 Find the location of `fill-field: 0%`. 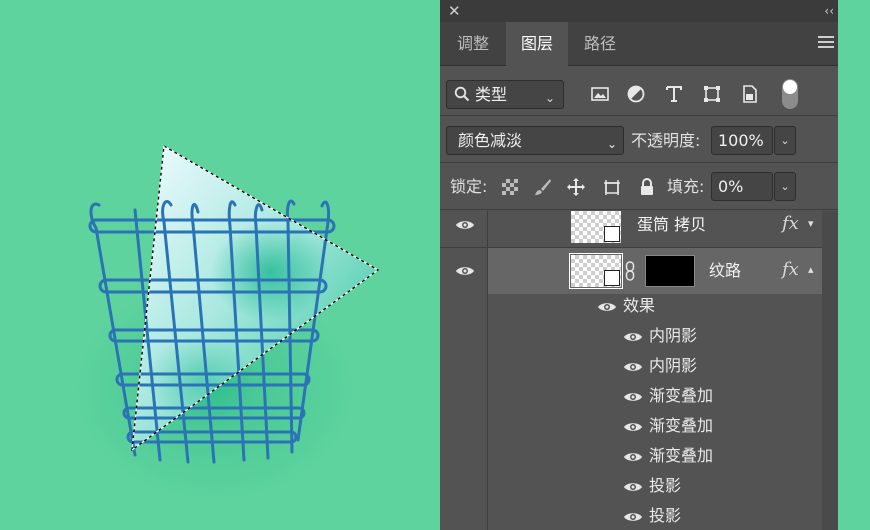

fill-field: 0% is located at coordinates (742, 186).